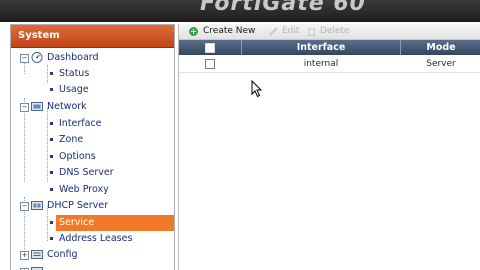 The image size is (480, 270). I want to click on tree-item-label: Usage, so click(74, 89).